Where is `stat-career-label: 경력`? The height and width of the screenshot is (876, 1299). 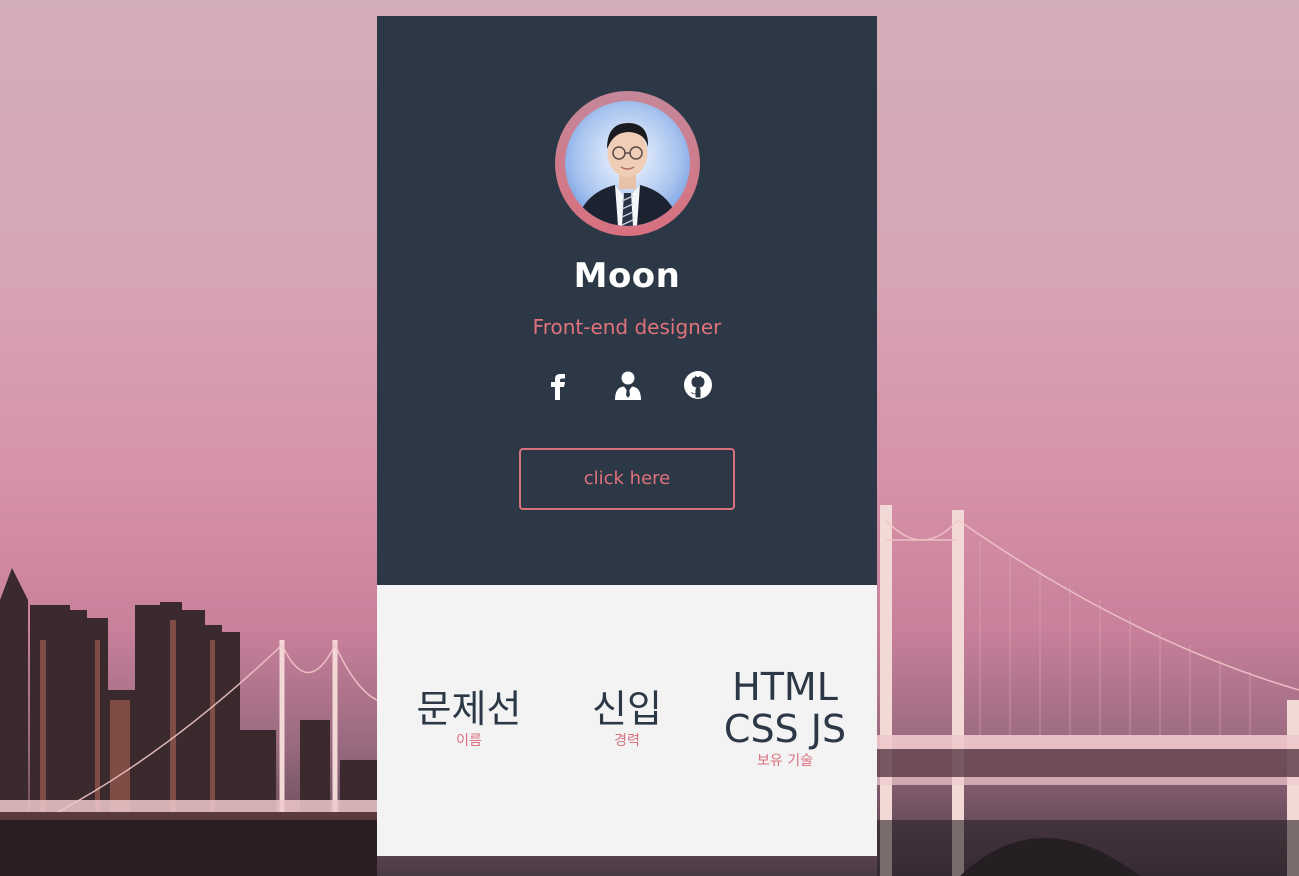 stat-career-label: 경력 is located at coordinates (627, 741).